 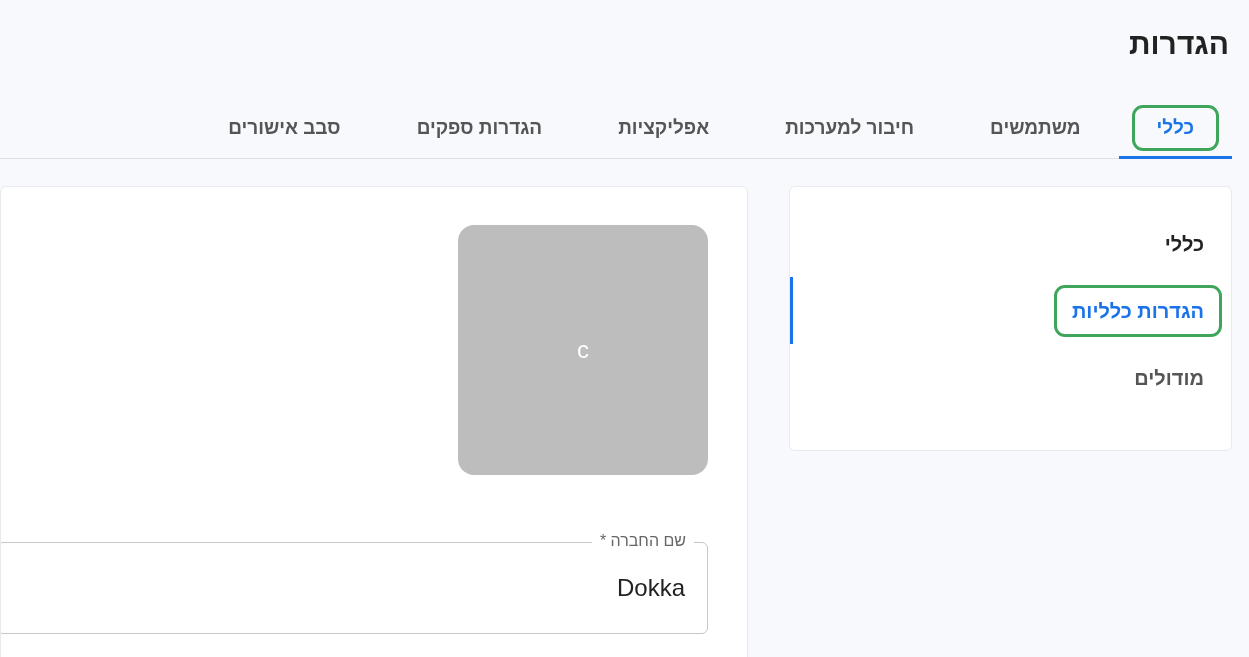 What do you see at coordinates (1179, 44) in the screenshot?
I see `page-title: הגדרות` at bounding box center [1179, 44].